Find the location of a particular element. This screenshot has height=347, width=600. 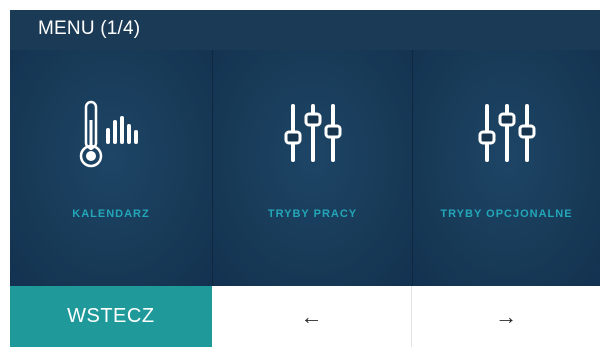

tile-label: KALENDARZ is located at coordinates (111, 214).